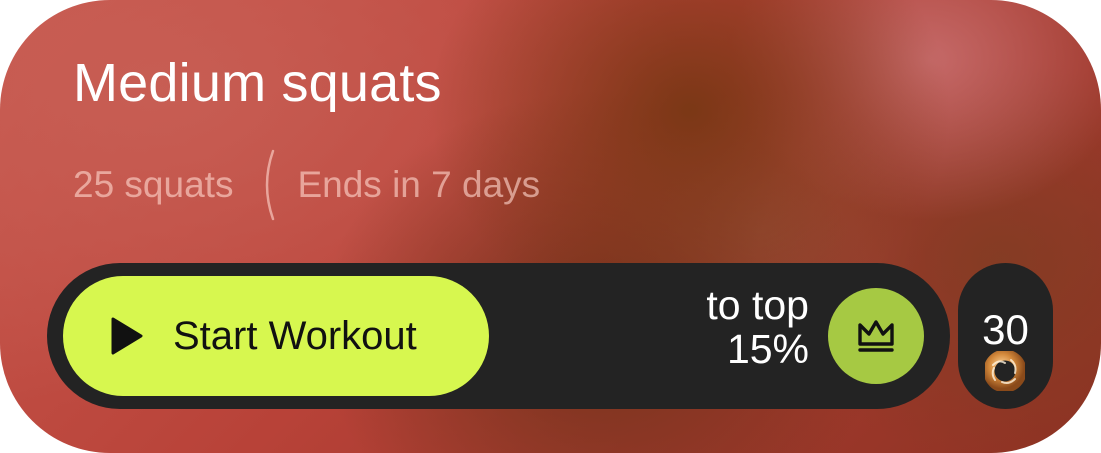  What do you see at coordinates (295, 335) in the screenshot?
I see `start-workout-label: Start Workout` at bounding box center [295, 335].